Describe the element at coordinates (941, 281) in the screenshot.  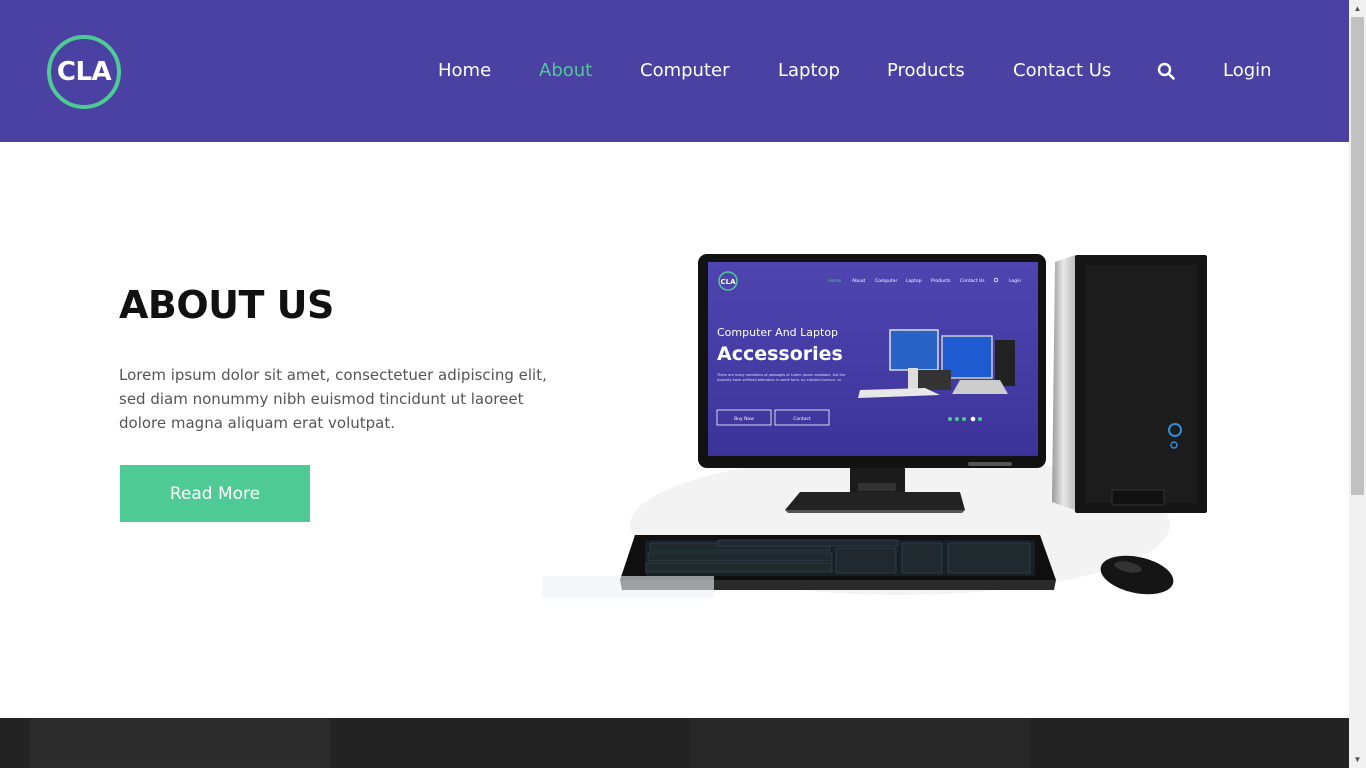
I see `svg-text: Products` at that location.